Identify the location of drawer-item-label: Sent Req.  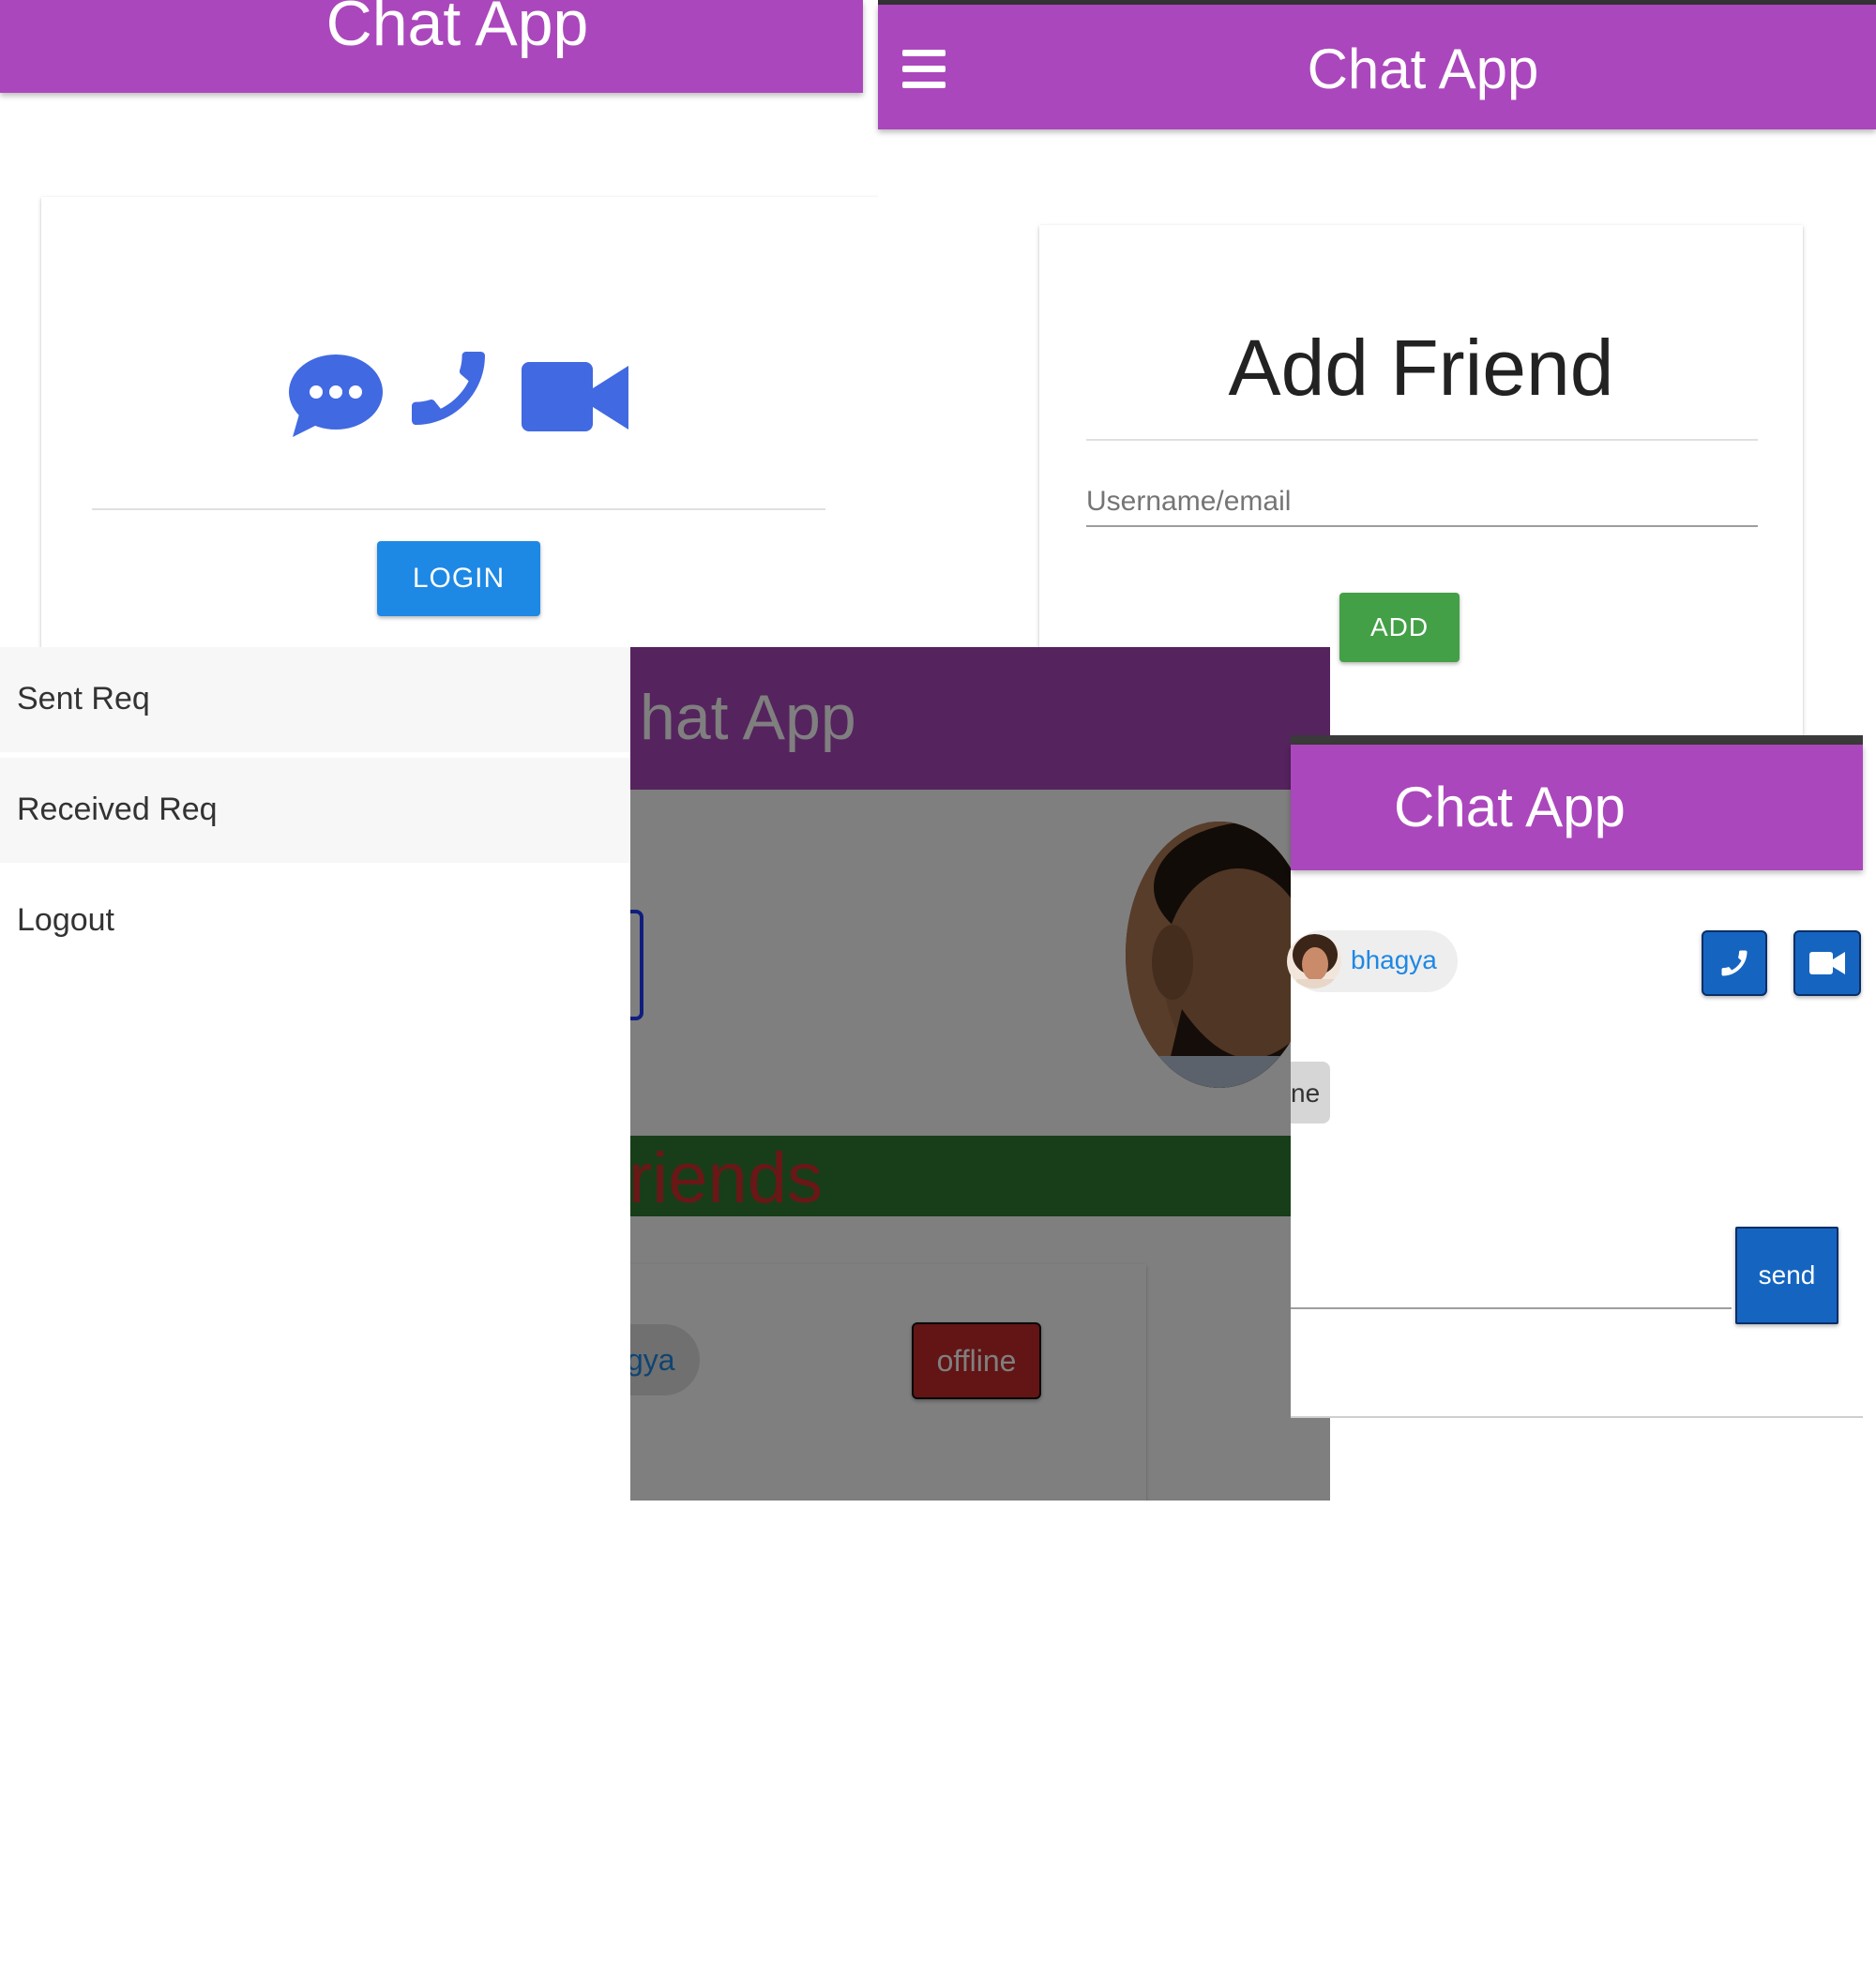
(83, 699).